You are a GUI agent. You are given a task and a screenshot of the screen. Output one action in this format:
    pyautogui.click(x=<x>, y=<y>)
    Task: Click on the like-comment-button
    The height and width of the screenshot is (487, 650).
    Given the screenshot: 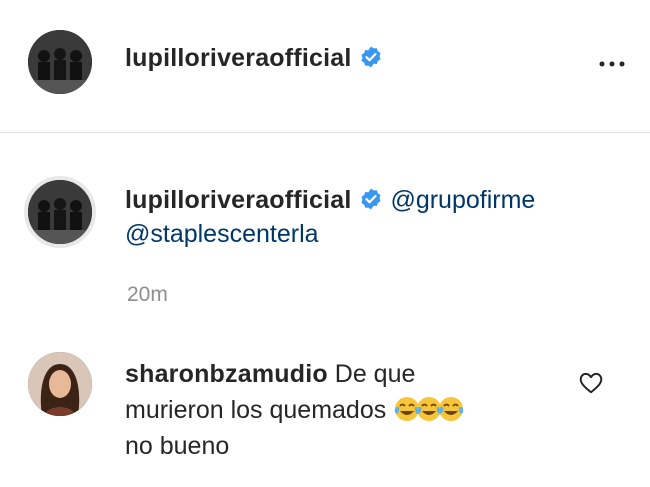 What is the action you would take?
    pyautogui.click(x=592, y=384)
    